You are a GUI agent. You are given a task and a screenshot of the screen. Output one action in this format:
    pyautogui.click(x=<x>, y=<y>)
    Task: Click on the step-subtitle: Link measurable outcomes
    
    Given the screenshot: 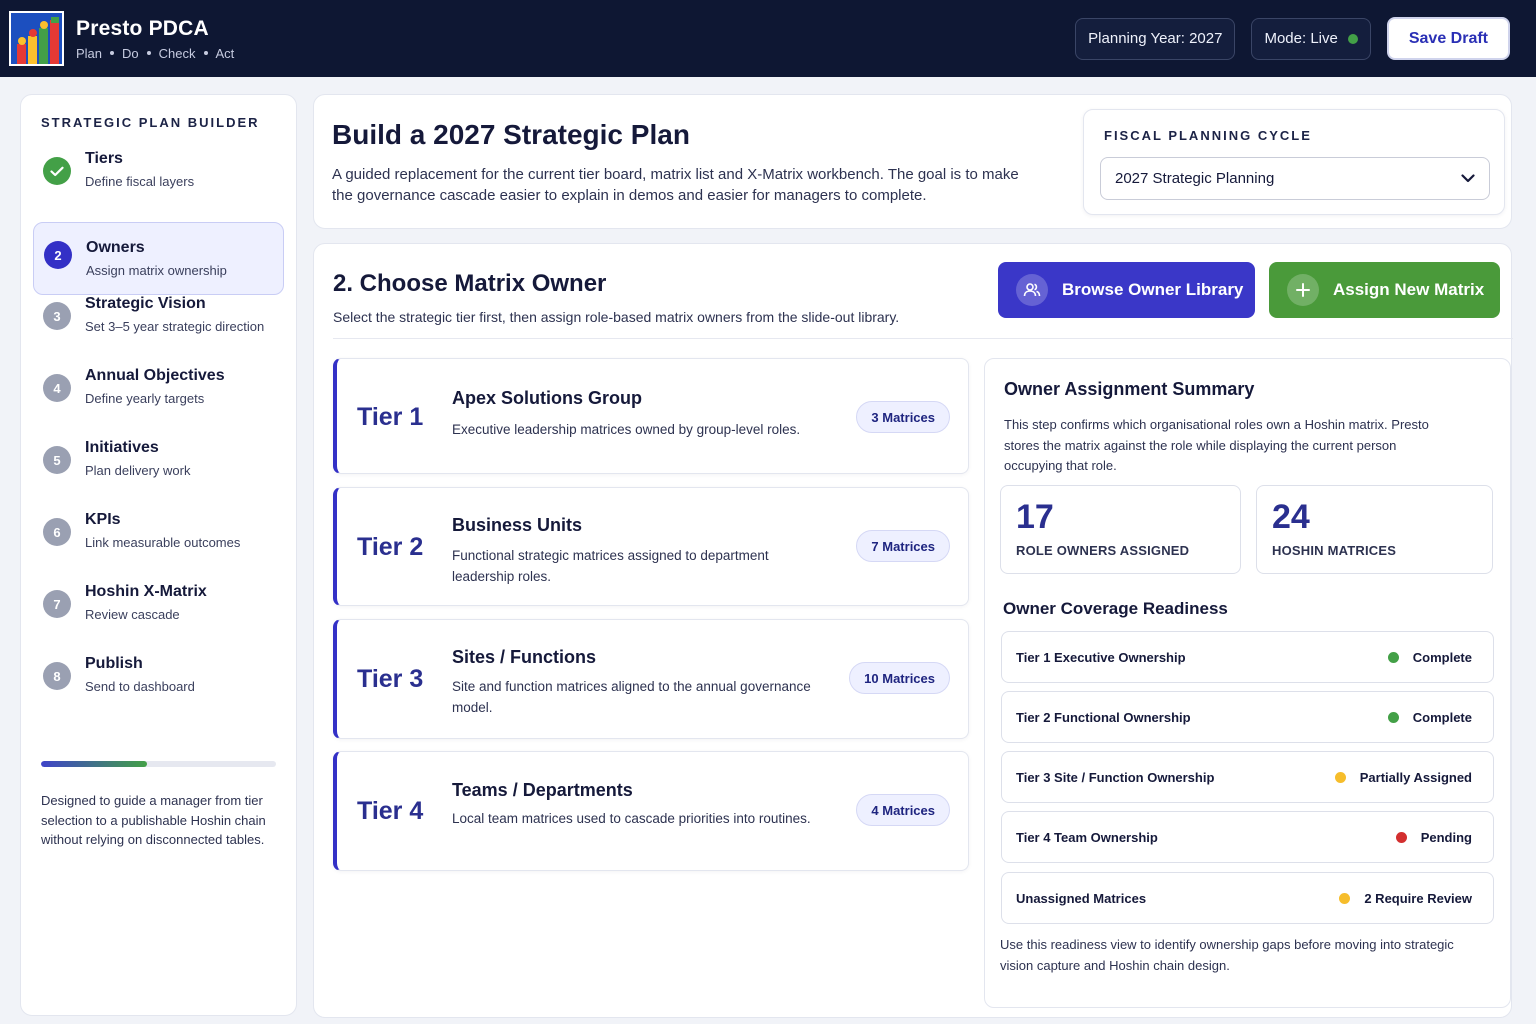 What is the action you would take?
    pyautogui.click(x=163, y=542)
    